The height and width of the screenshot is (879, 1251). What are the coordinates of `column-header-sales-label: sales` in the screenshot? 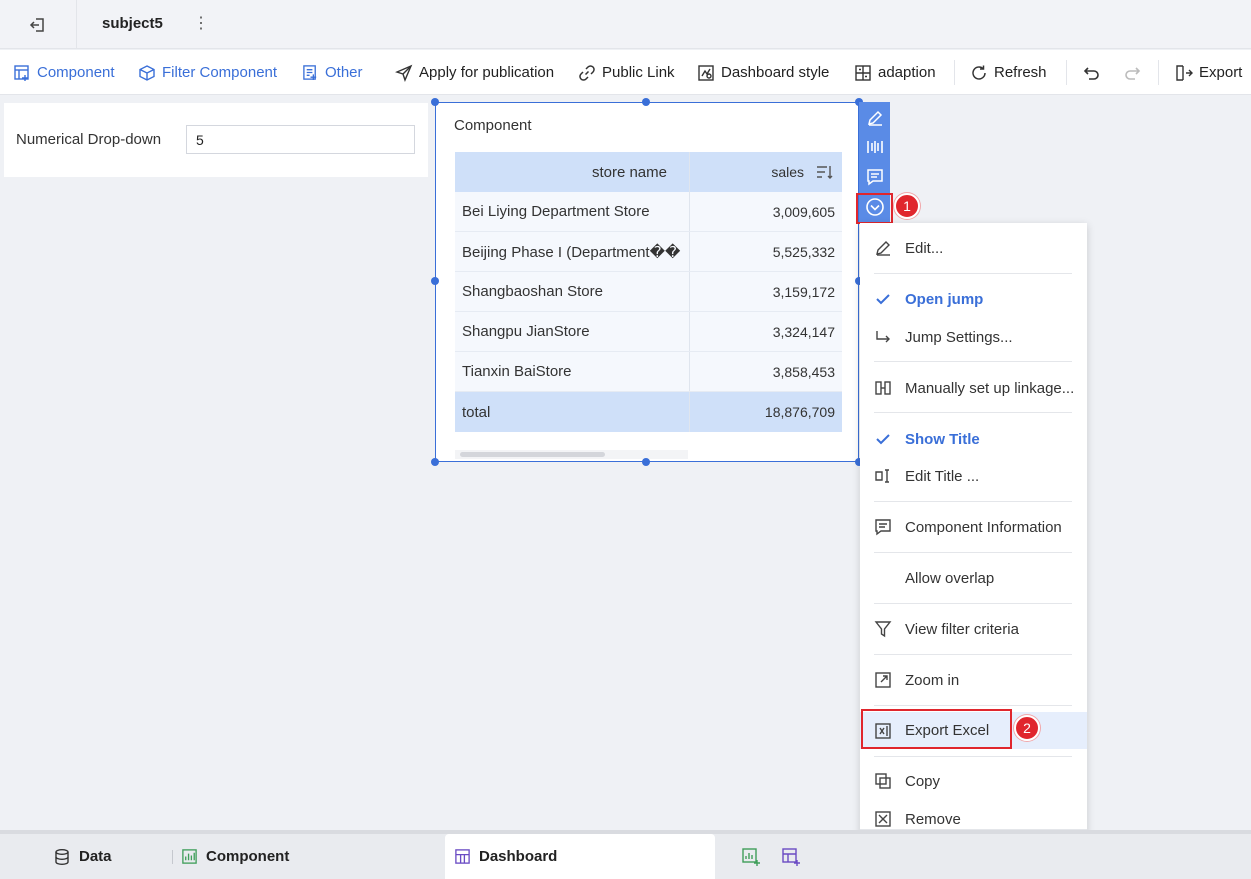 It's located at (787, 172).